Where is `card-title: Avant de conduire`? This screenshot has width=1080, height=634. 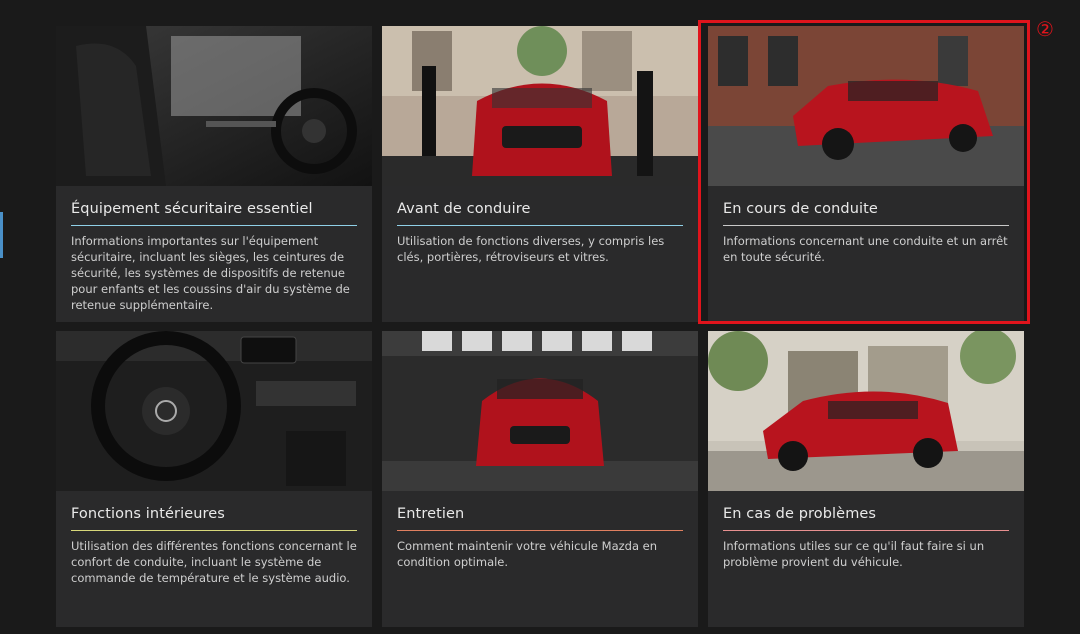
card-title: Avant de conduire is located at coordinates (464, 209).